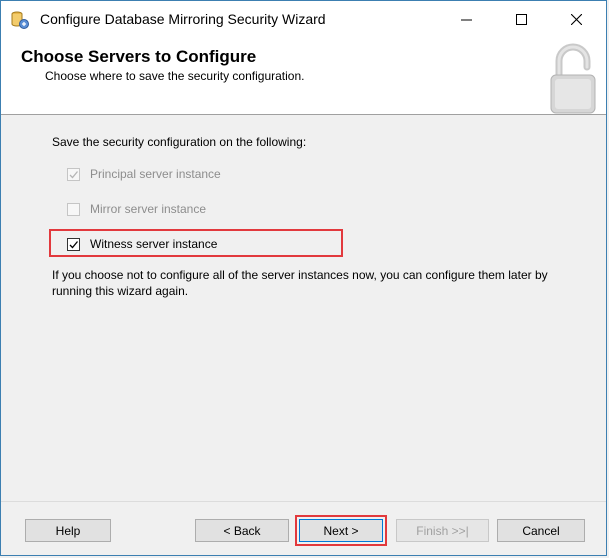 The image size is (609, 558). What do you see at coordinates (541, 530) in the screenshot?
I see `cancel-button: Cancel` at bounding box center [541, 530].